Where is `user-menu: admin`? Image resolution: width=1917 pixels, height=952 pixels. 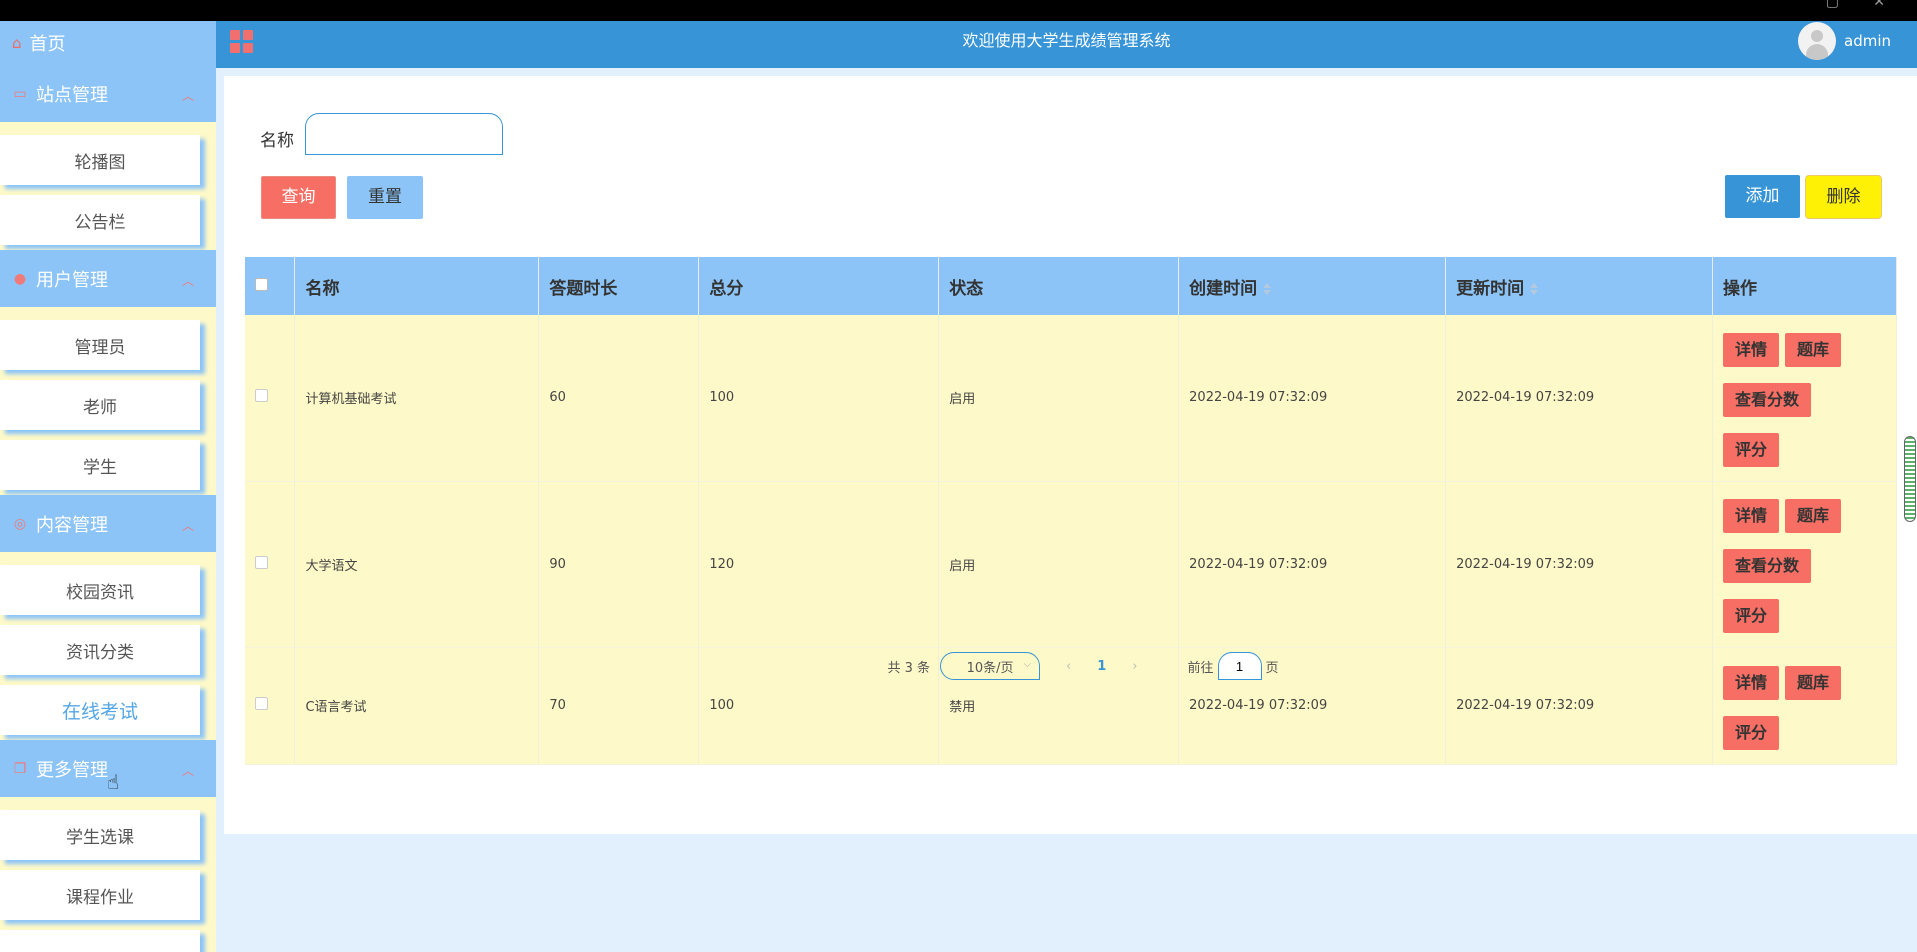
user-menu: admin is located at coordinates (1844, 41).